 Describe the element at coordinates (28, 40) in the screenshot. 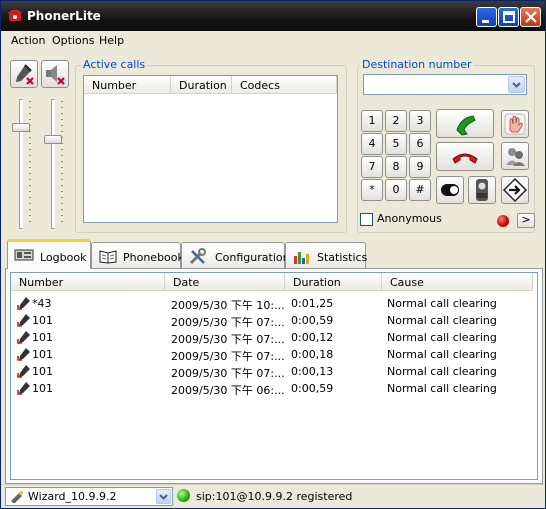

I see `menu-action: Action` at that location.